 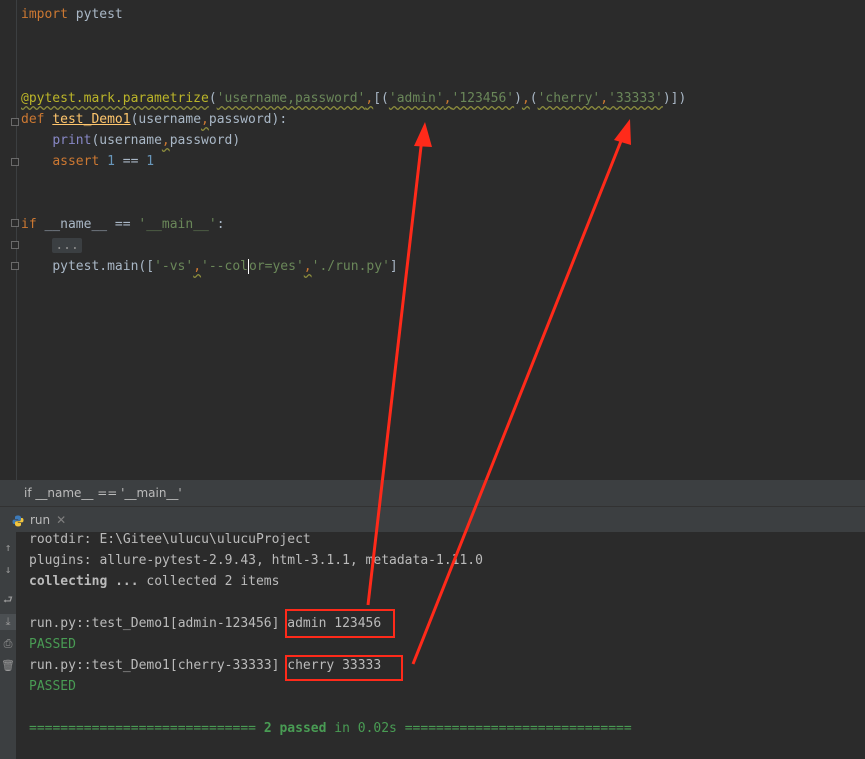 I want to click on string: './run.py', so click(x=350, y=266).